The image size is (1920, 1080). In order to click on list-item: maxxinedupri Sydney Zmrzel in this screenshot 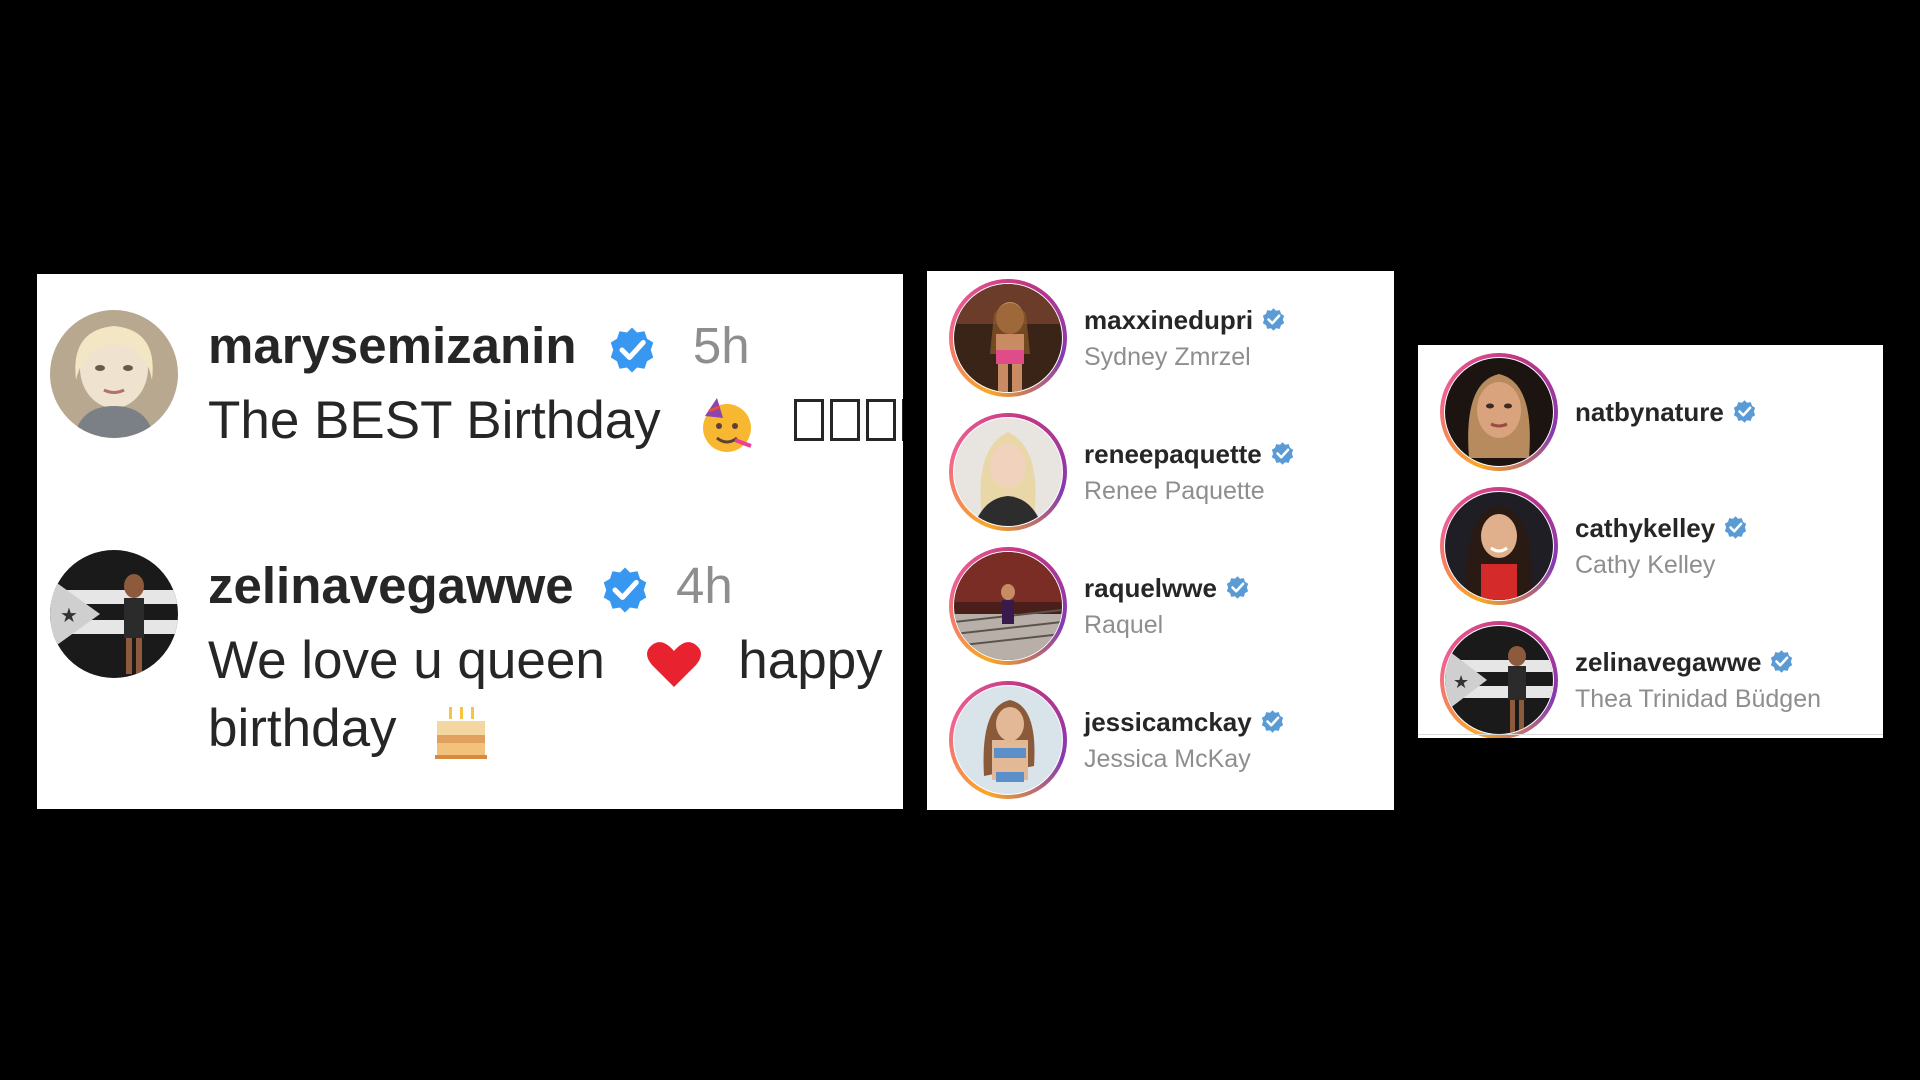, I will do `click(1160, 338)`.